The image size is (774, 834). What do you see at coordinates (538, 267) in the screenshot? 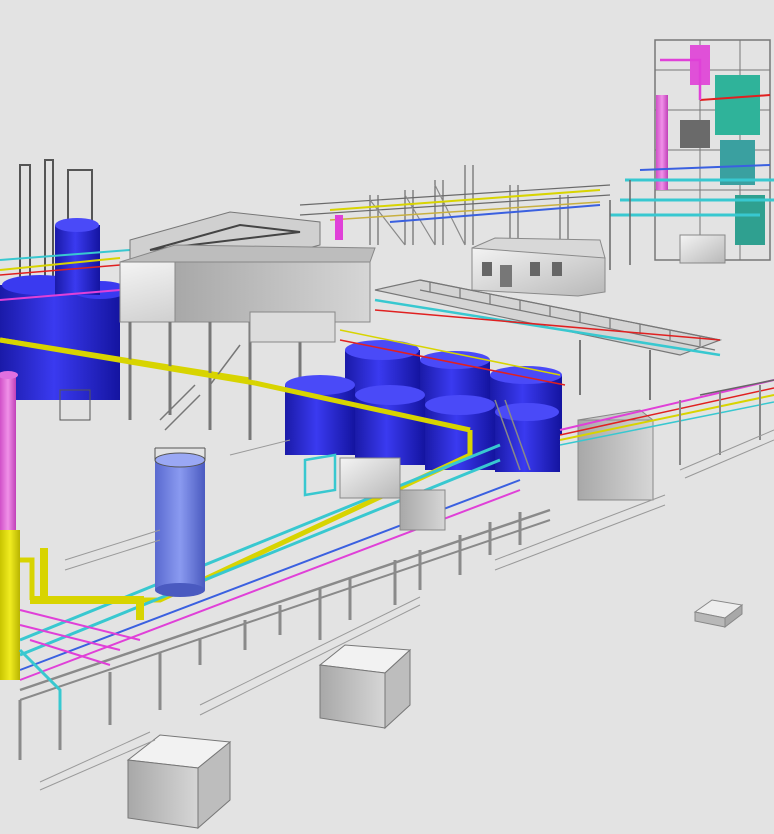
I see `control-building` at bounding box center [538, 267].